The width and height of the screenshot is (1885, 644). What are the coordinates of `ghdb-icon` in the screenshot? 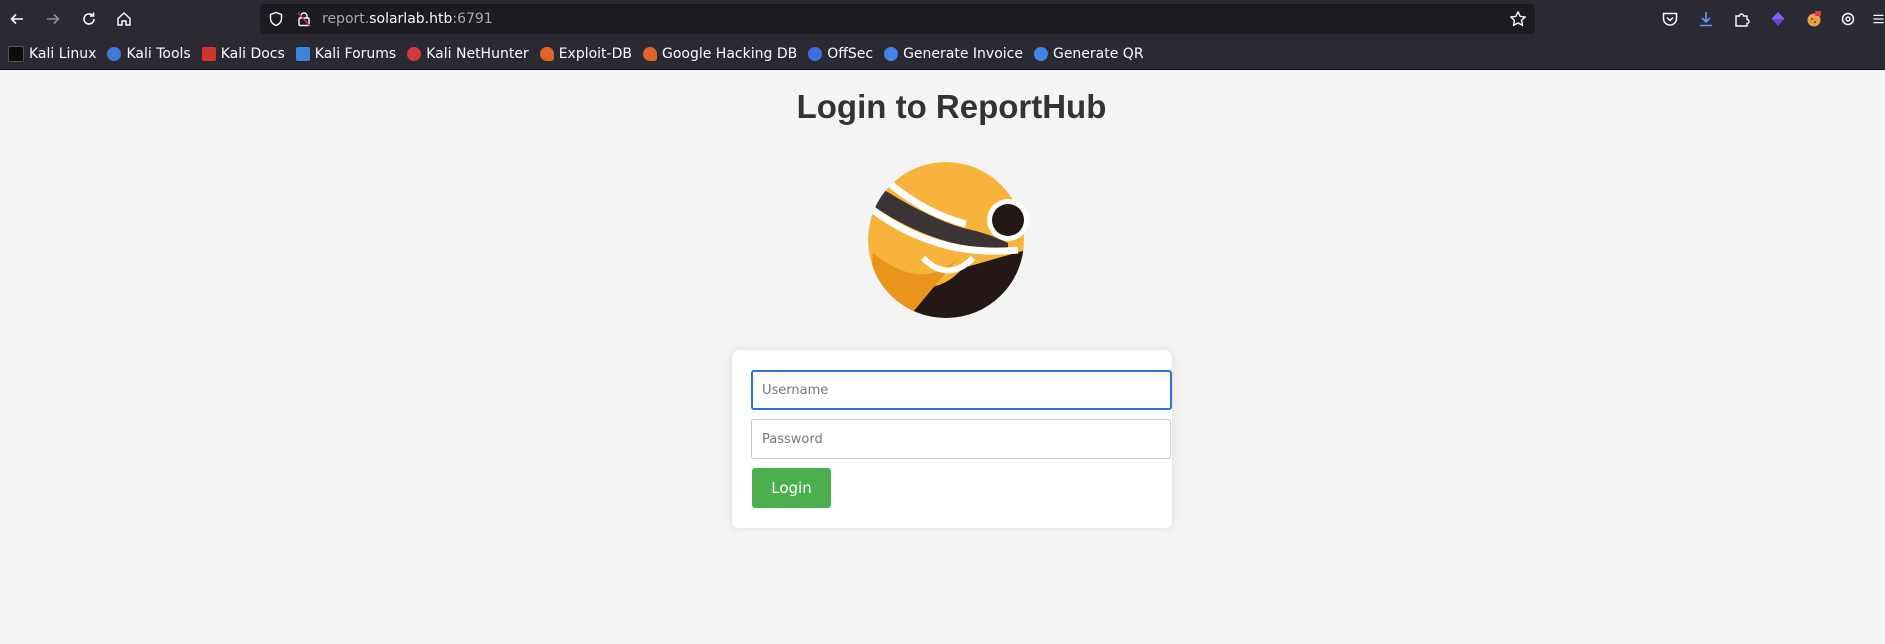 It's located at (649, 53).